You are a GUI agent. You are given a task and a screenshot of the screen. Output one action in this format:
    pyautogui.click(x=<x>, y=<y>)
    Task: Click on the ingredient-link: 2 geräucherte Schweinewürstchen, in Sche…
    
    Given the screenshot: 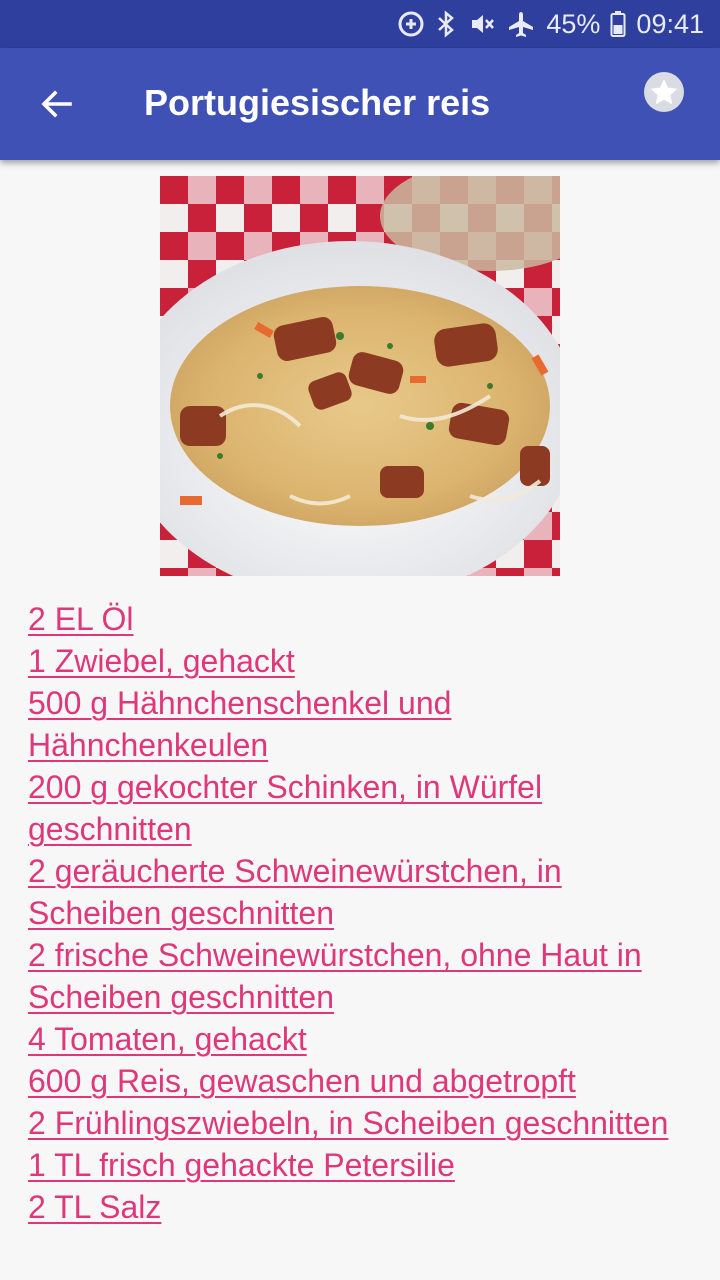 What is the action you would take?
    pyautogui.click(x=363, y=892)
    